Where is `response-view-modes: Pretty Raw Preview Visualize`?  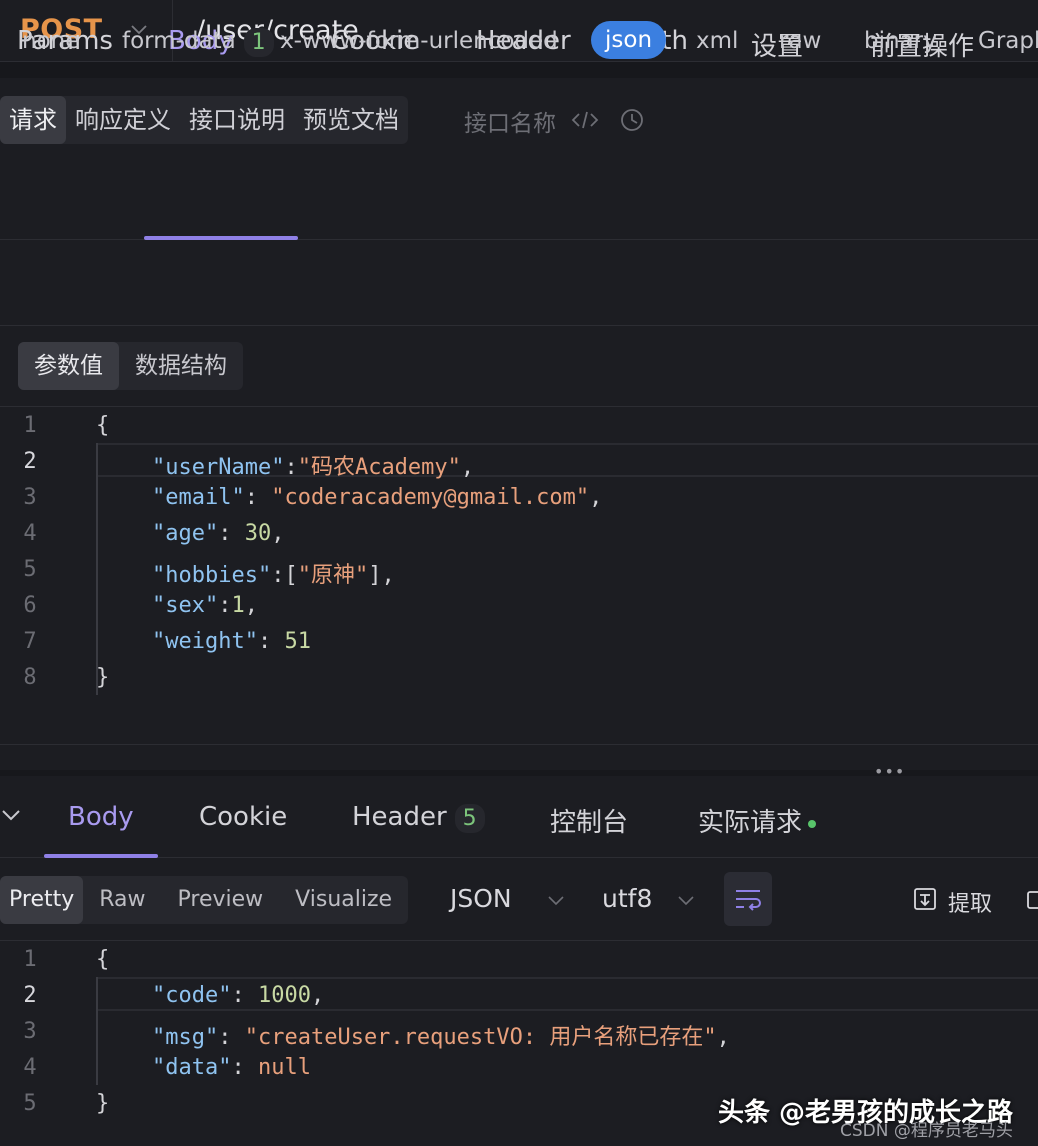
response-view-modes: Pretty Raw Preview Visualize is located at coordinates (204, 900).